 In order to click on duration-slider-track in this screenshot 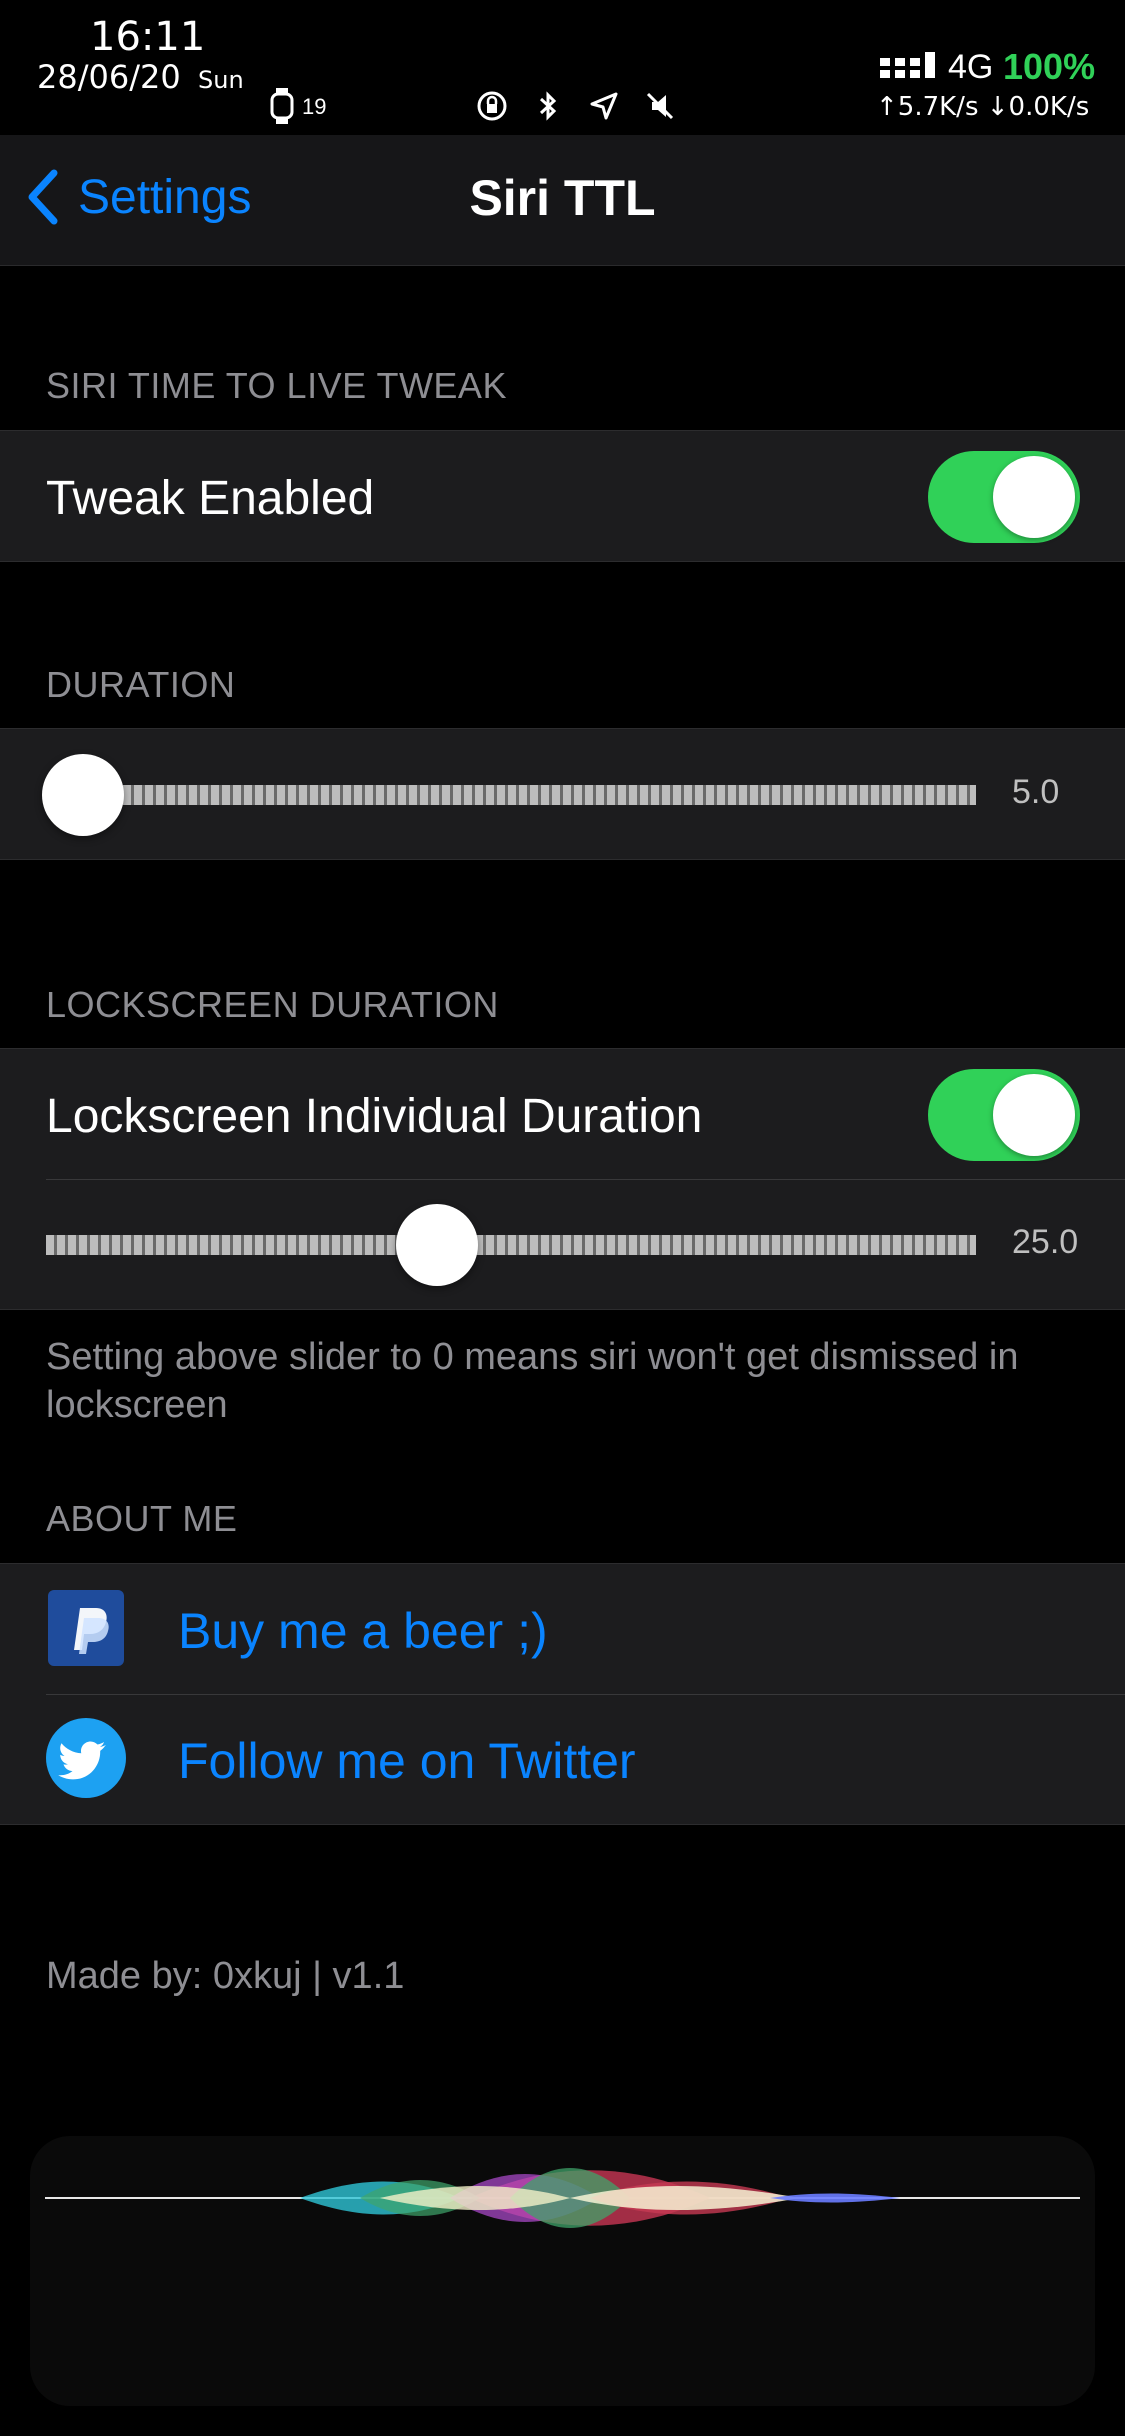, I will do `click(511, 795)`.